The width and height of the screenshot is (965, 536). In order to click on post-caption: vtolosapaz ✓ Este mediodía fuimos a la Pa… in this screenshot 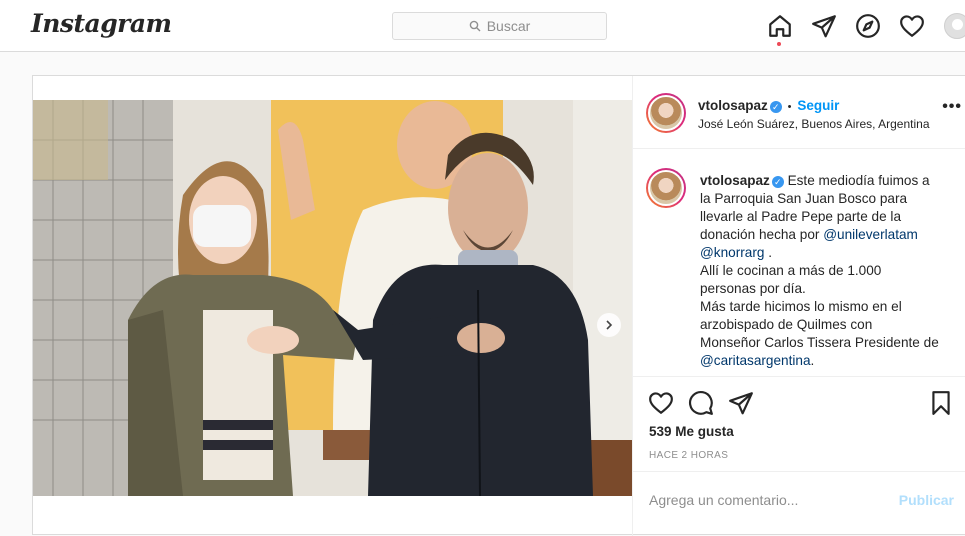, I will do `click(799, 263)`.